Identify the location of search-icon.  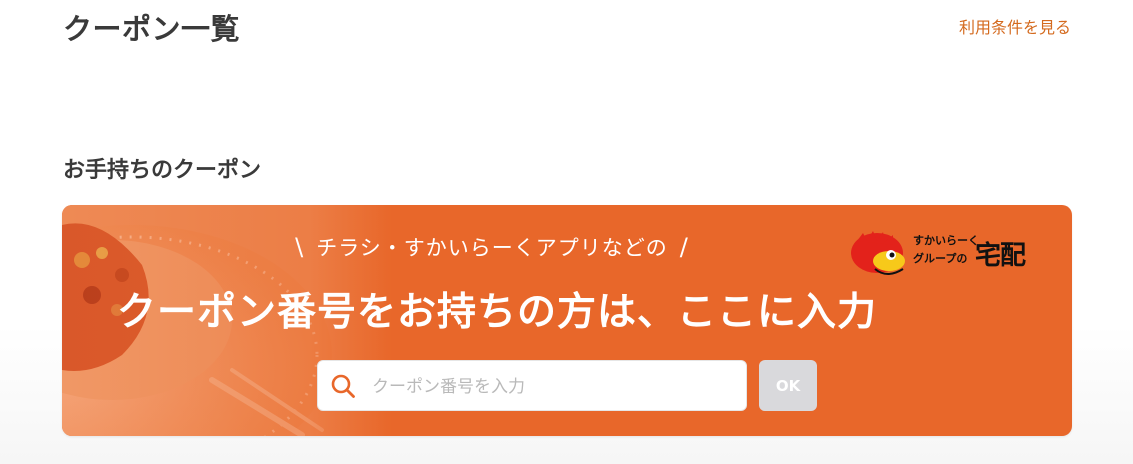
(343, 386).